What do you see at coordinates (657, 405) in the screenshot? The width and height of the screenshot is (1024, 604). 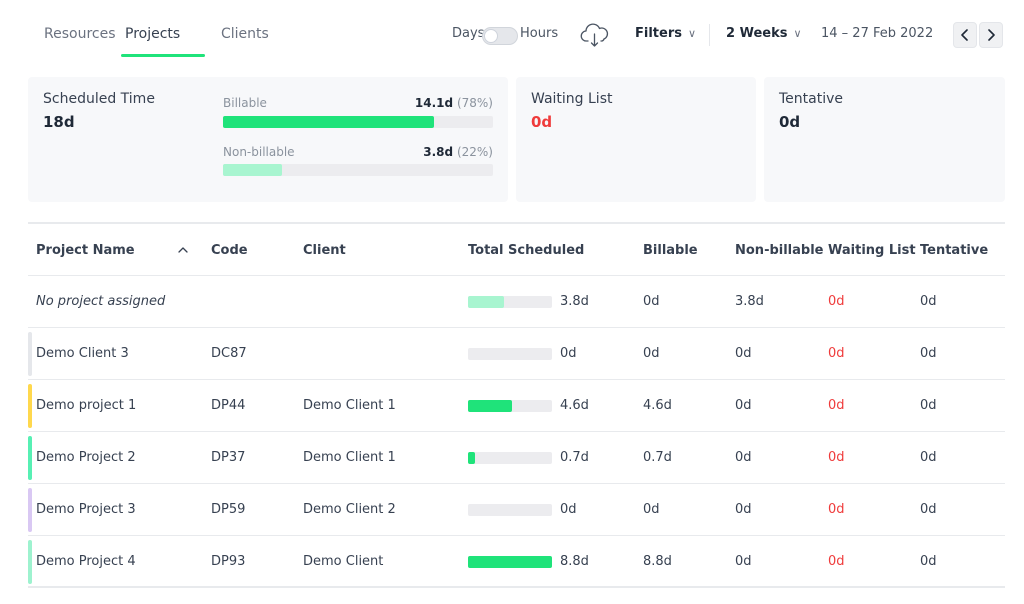 I see `row-billable: 4.6d` at bounding box center [657, 405].